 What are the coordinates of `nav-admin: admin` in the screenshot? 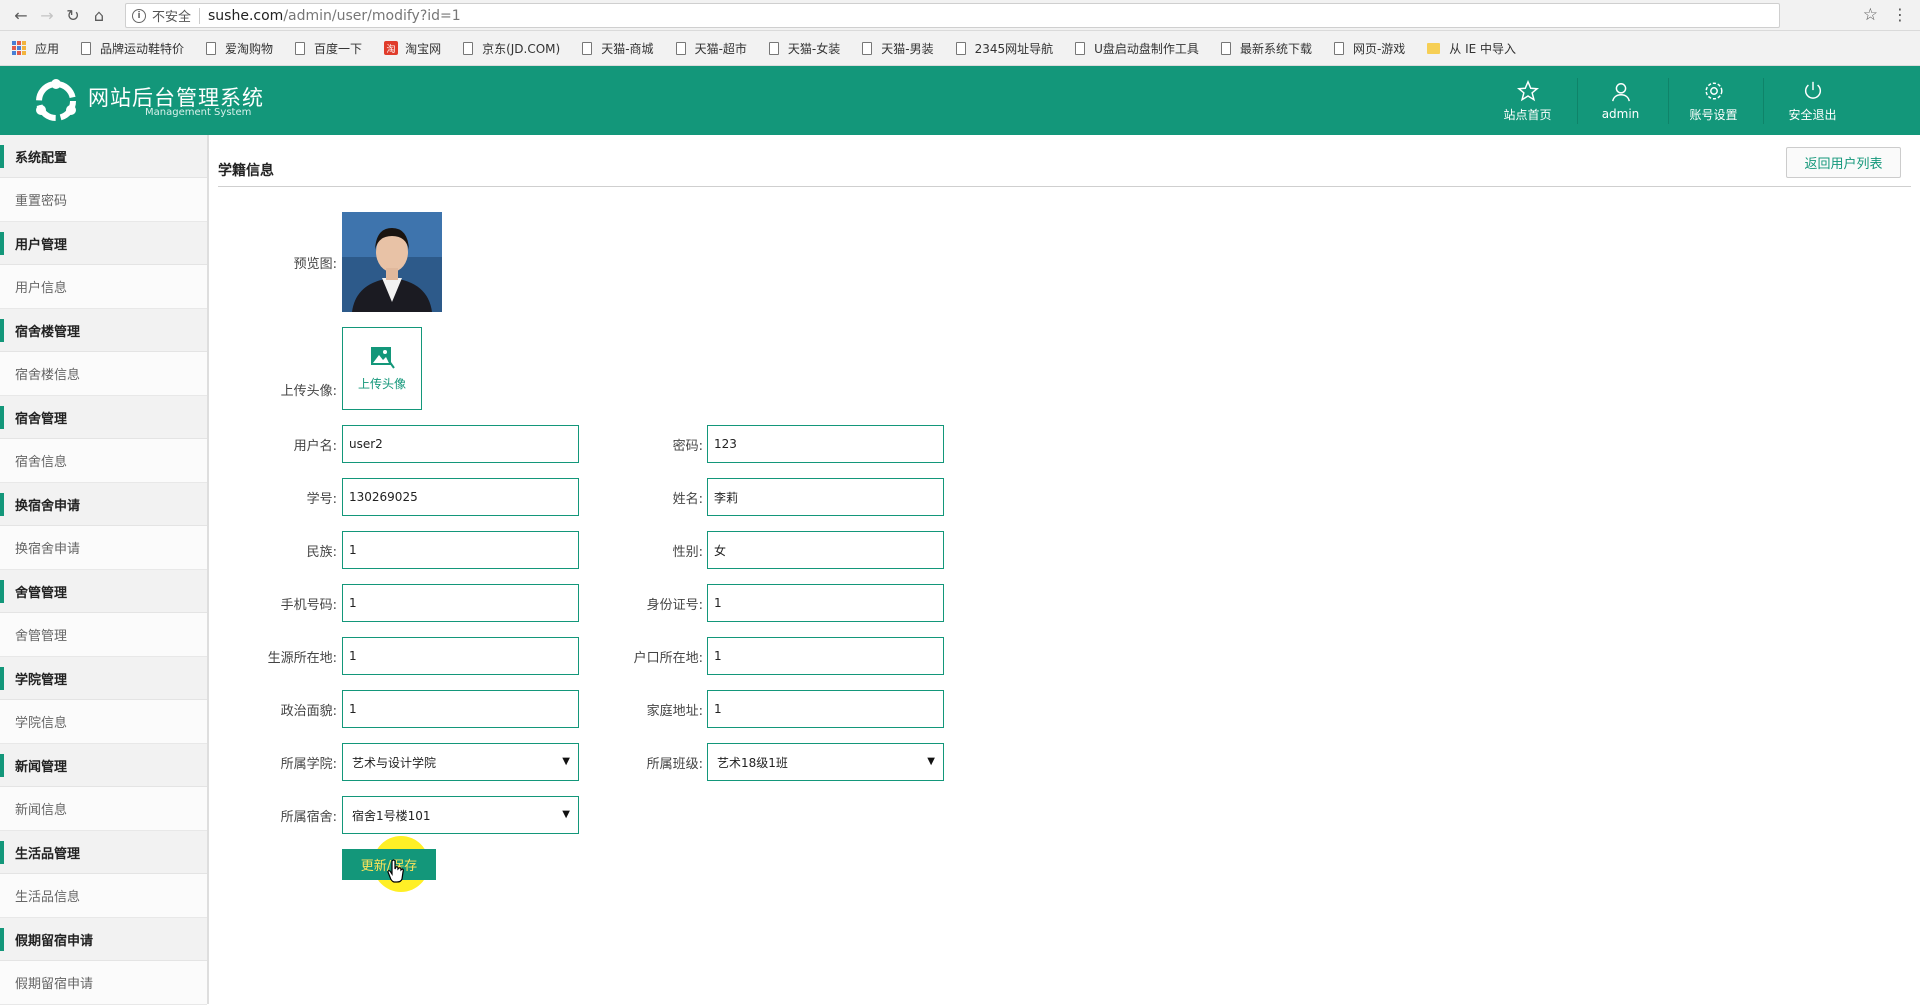 It's located at (1620, 100).